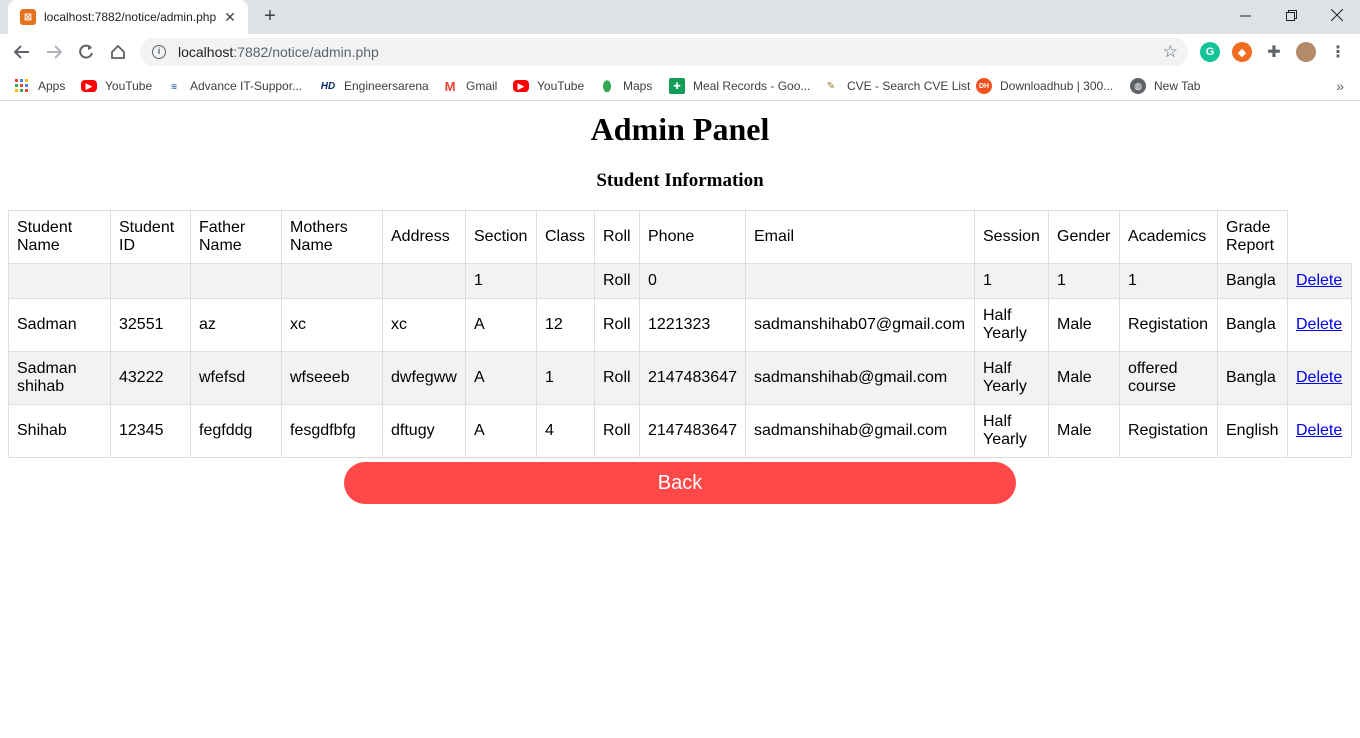 The width and height of the screenshot is (1360, 738). I want to click on address-bar: i localhost:7882/notice/admin.php ☆, so click(664, 52).